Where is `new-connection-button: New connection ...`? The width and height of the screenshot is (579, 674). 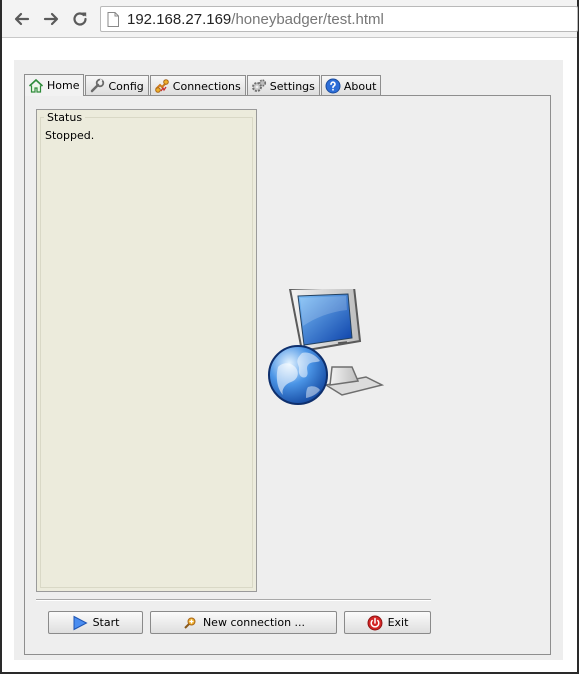 new-connection-button: New connection ... is located at coordinates (243, 622).